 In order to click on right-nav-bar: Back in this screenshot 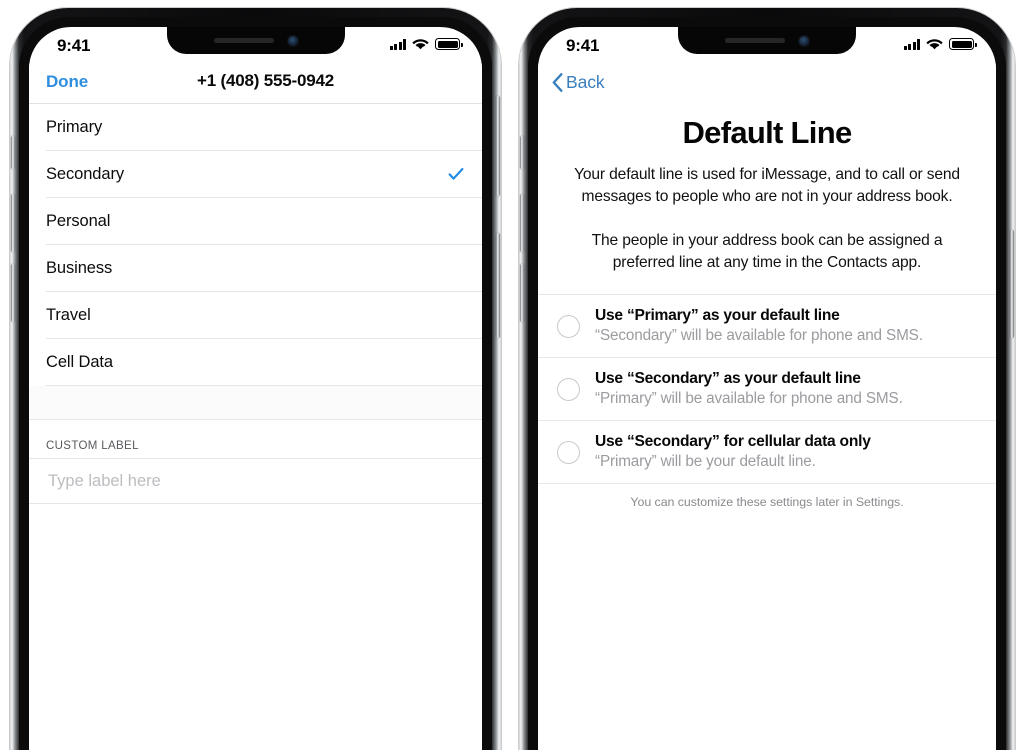, I will do `click(767, 85)`.